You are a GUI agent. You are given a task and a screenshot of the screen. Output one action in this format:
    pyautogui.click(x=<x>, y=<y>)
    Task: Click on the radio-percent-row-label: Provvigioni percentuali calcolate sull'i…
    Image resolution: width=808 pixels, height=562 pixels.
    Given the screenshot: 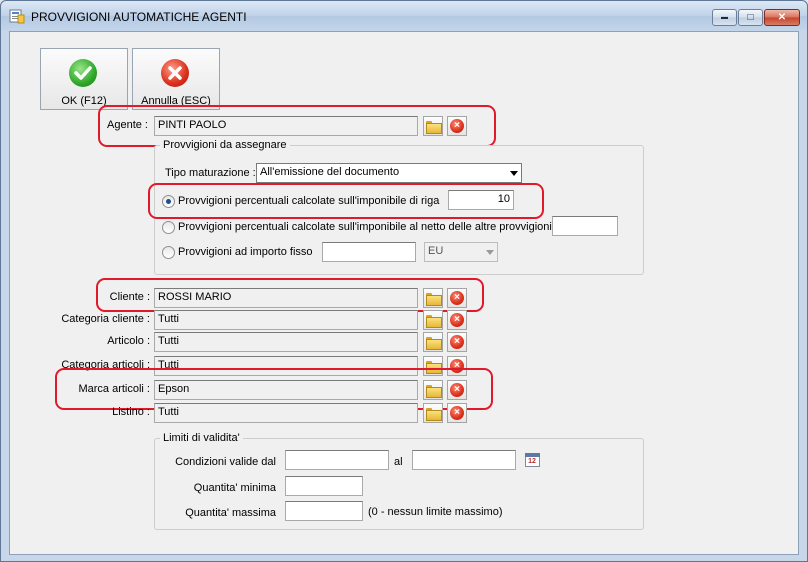 What is the action you would take?
    pyautogui.click(x=309, y=201)
    